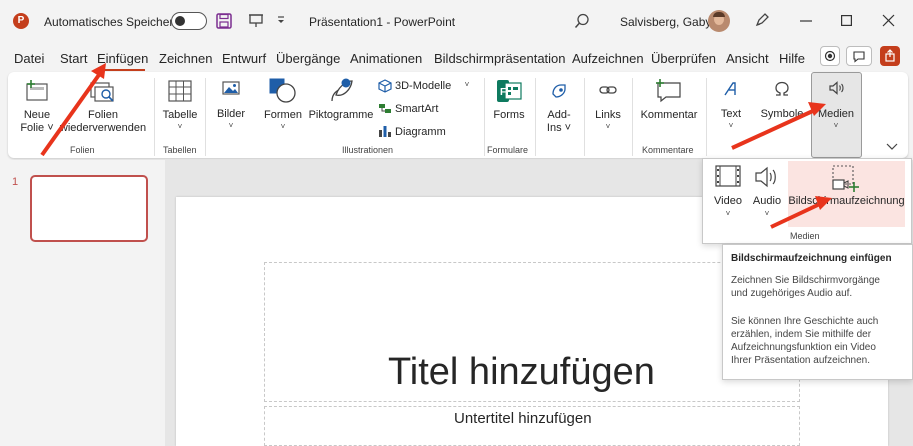 This screenshot has height=446, width=913. I want to click on shapes-icon, so click(283, 91).